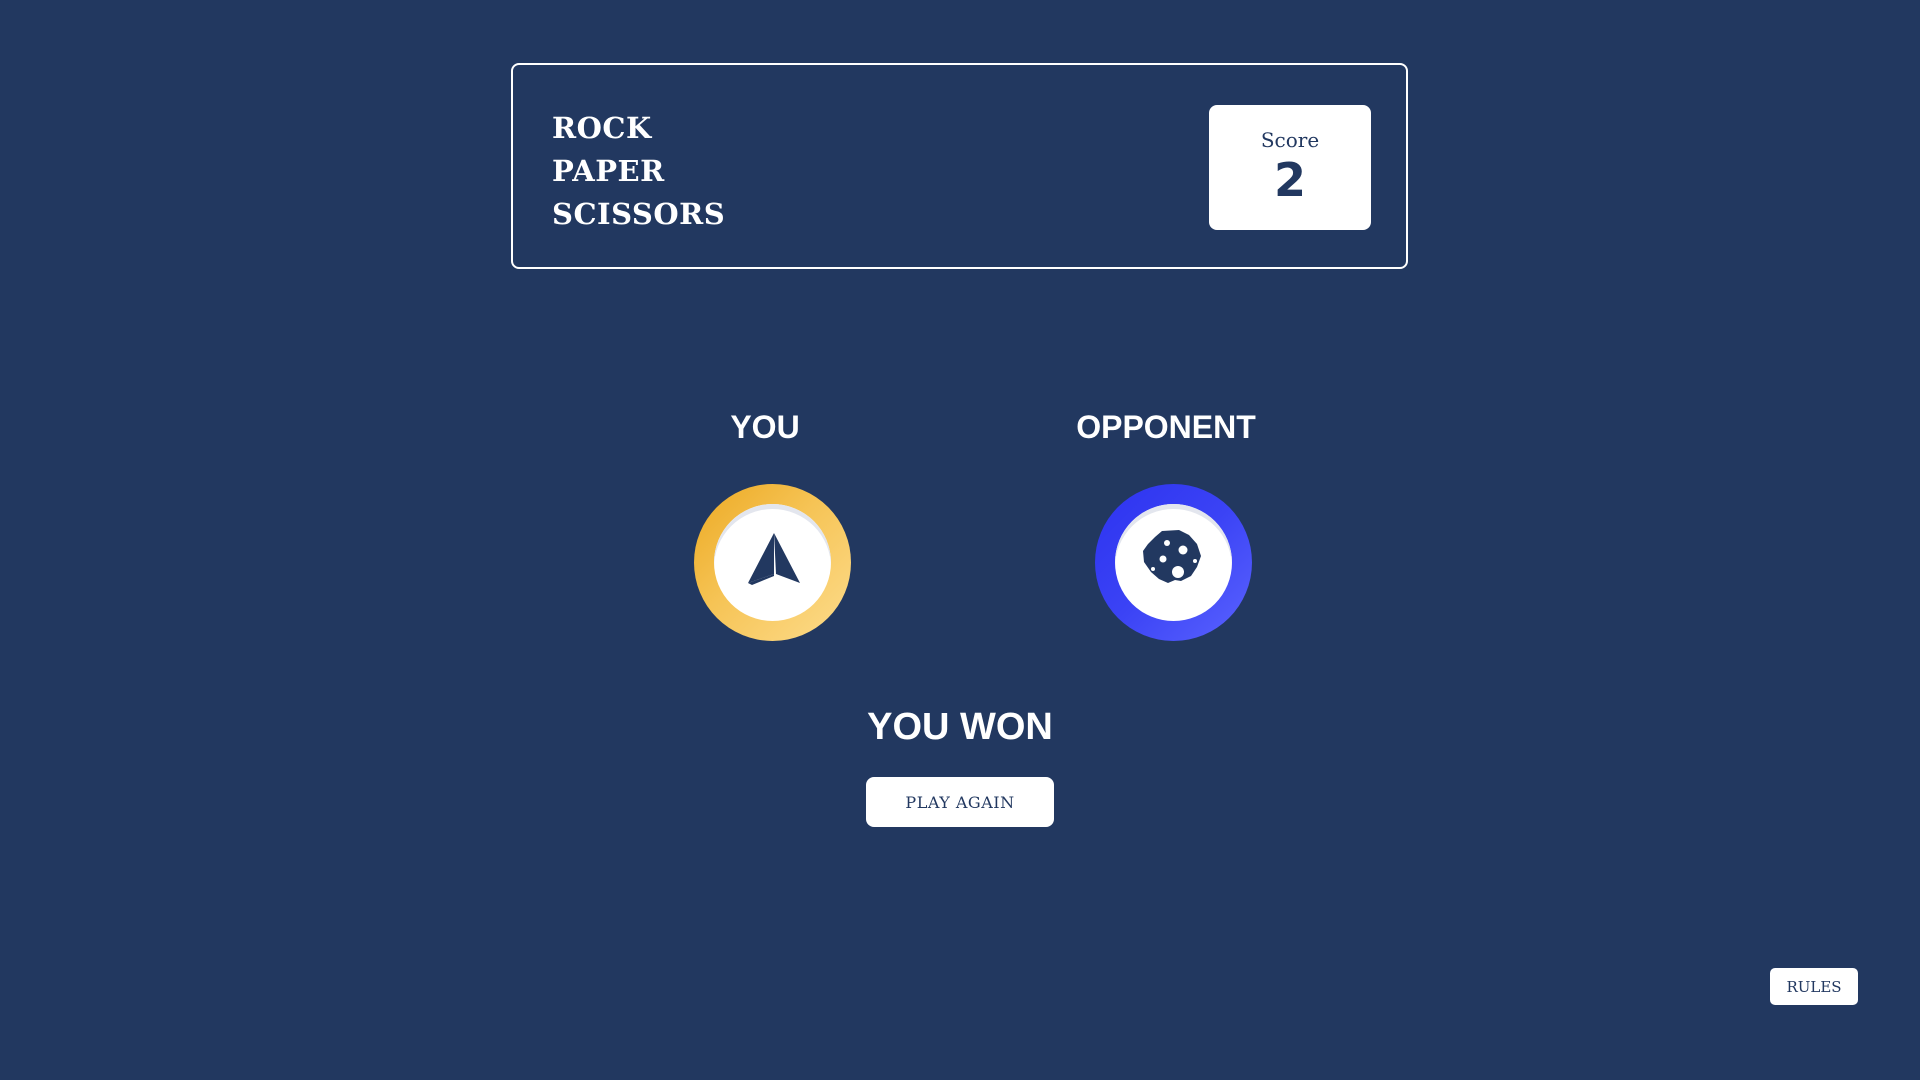 The height and width of the screenshot is (1080, 1920). Describe the element at coordinates (602, 128) in the screenshot. I see `title-line-rock: ROCK` at that location.